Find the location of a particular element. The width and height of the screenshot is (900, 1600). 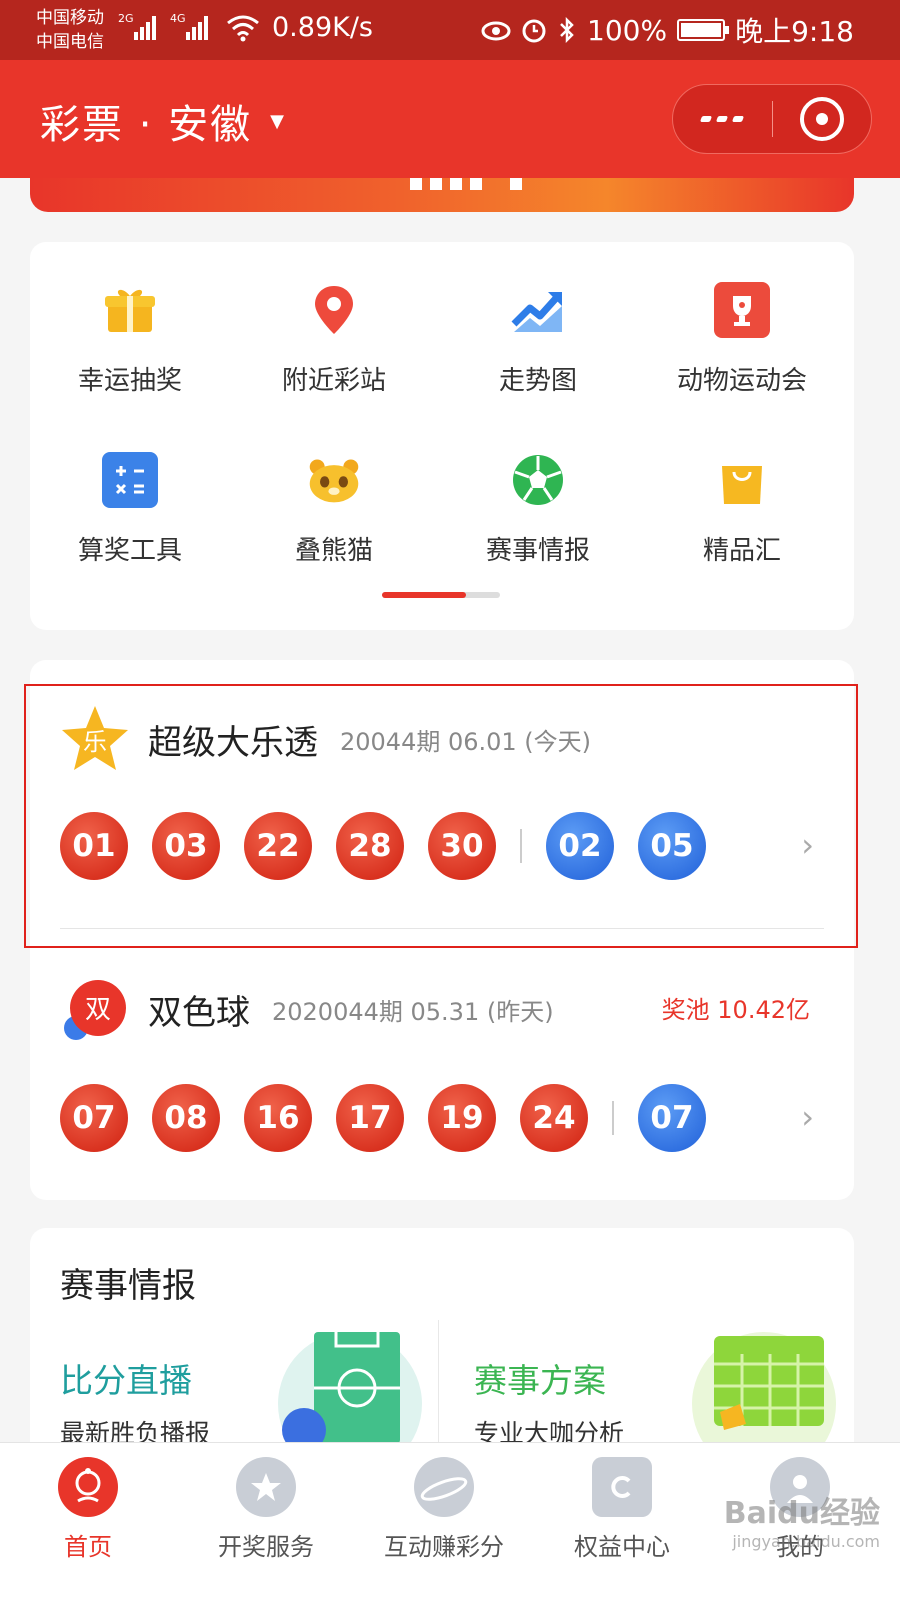

baidu-watermark: Baidu经验 jingyan.baidu.com is located at coordinates (802, 1519).